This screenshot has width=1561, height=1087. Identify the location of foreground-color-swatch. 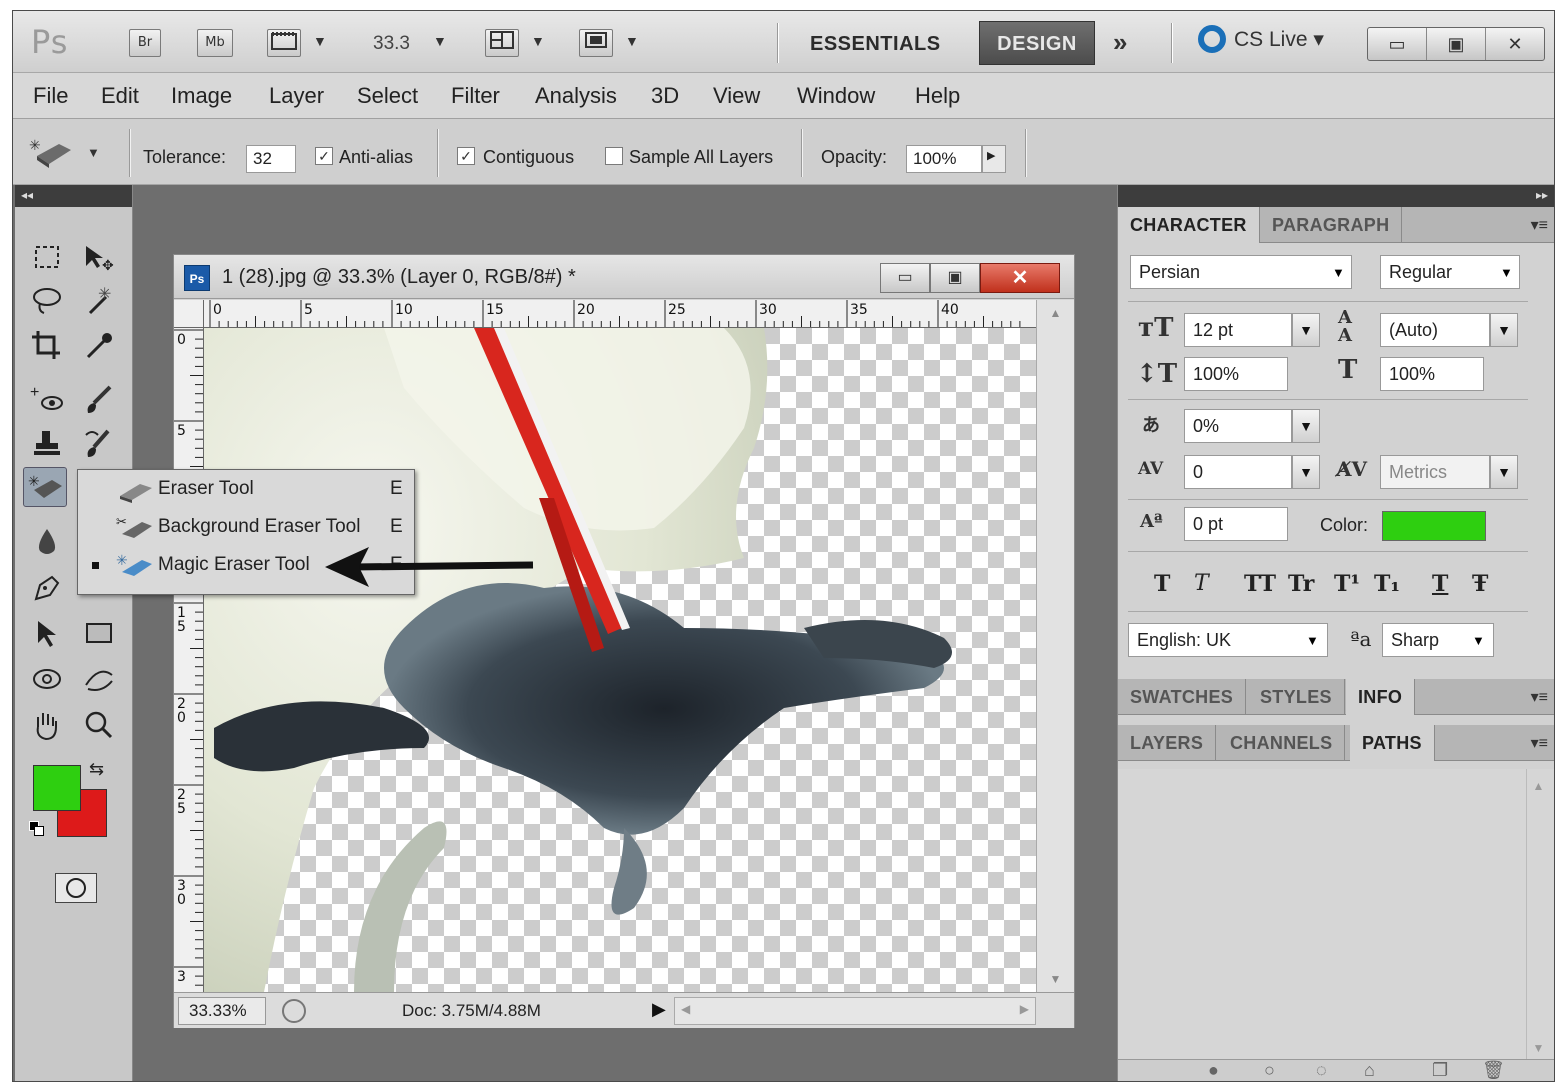
(57, 788).